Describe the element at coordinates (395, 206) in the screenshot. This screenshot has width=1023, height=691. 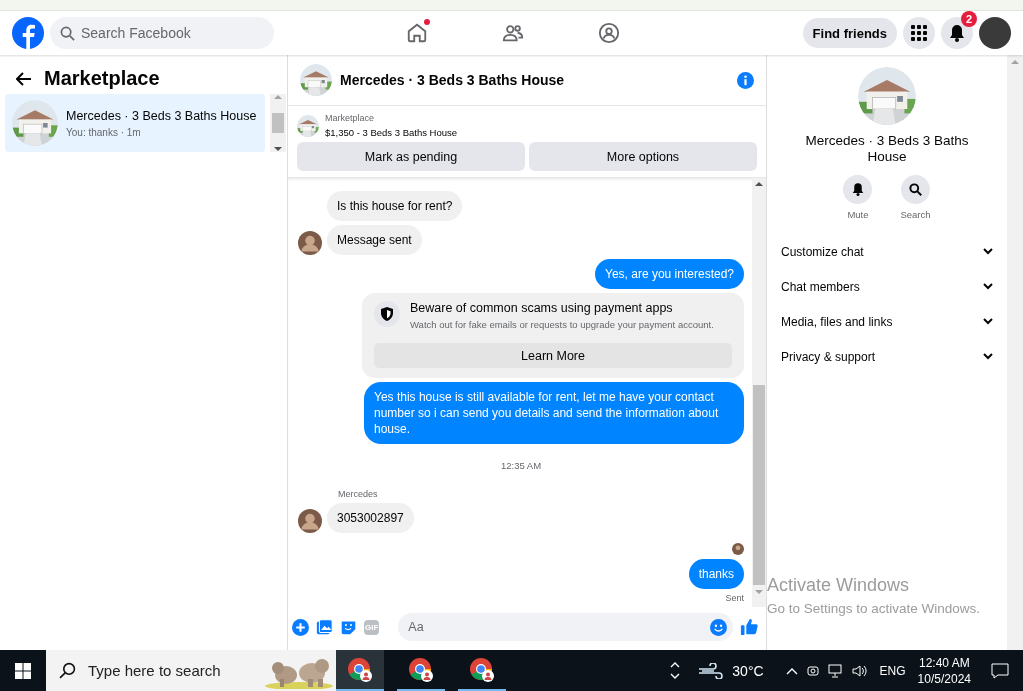
I see `message-bubble: Is this house for rent?` at that location.